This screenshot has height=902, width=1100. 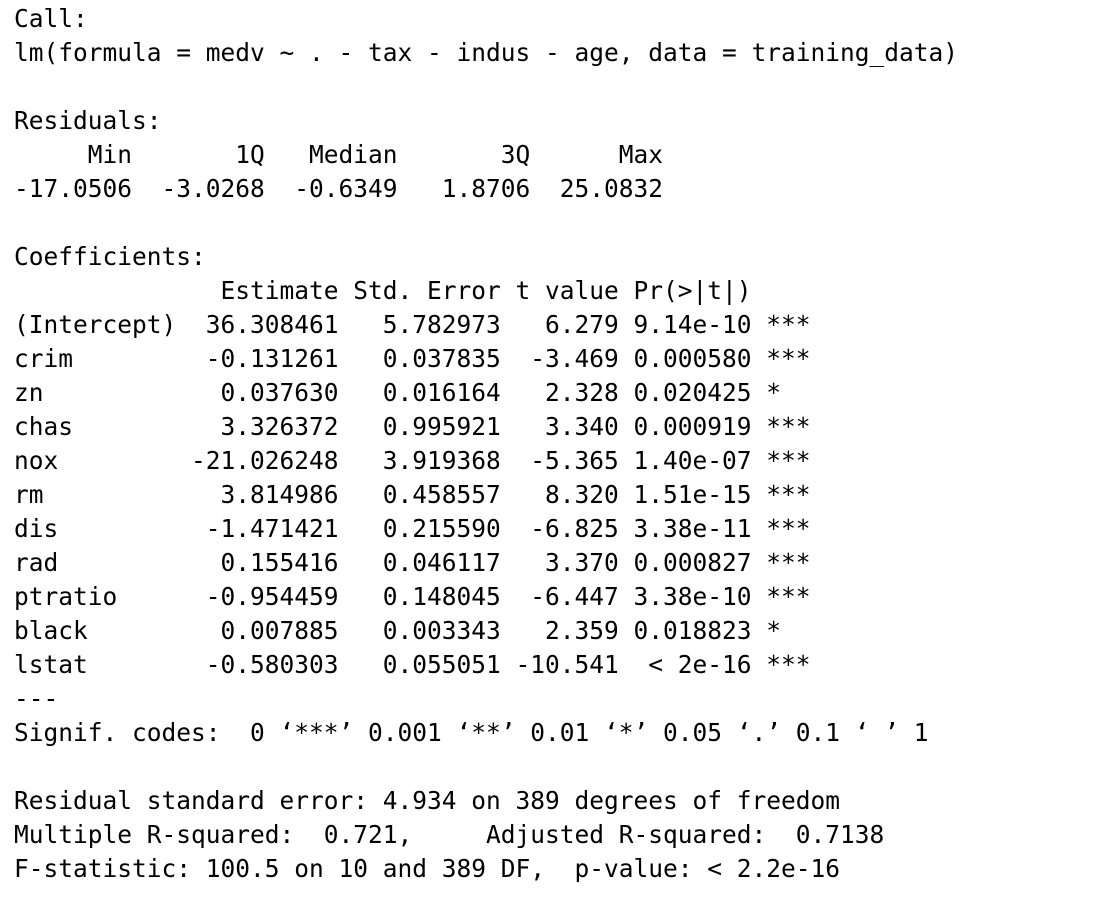 I want to click on residuals-values-row: -17.0506 -3.0268 -0.6349 1.8706 25.0832, so click(x=346, y=188).